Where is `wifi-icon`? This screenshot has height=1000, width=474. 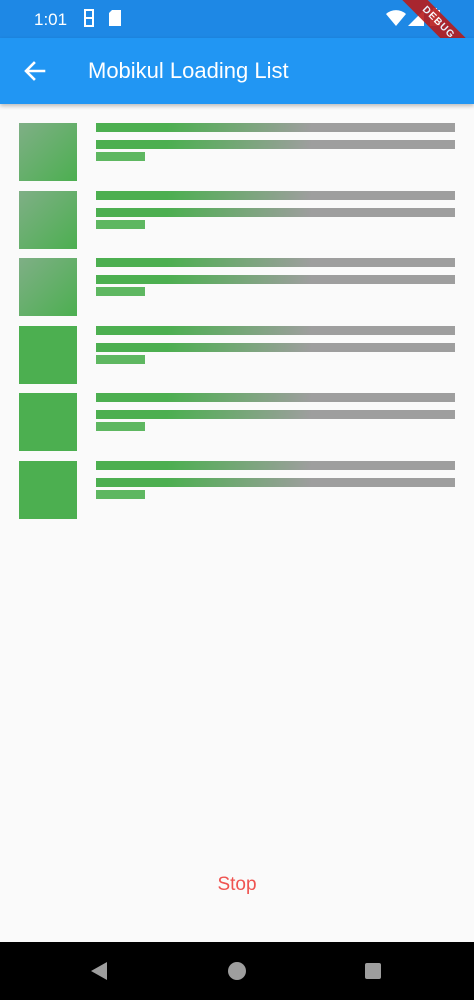
wifi-icon is located at coordinates (396, 18).